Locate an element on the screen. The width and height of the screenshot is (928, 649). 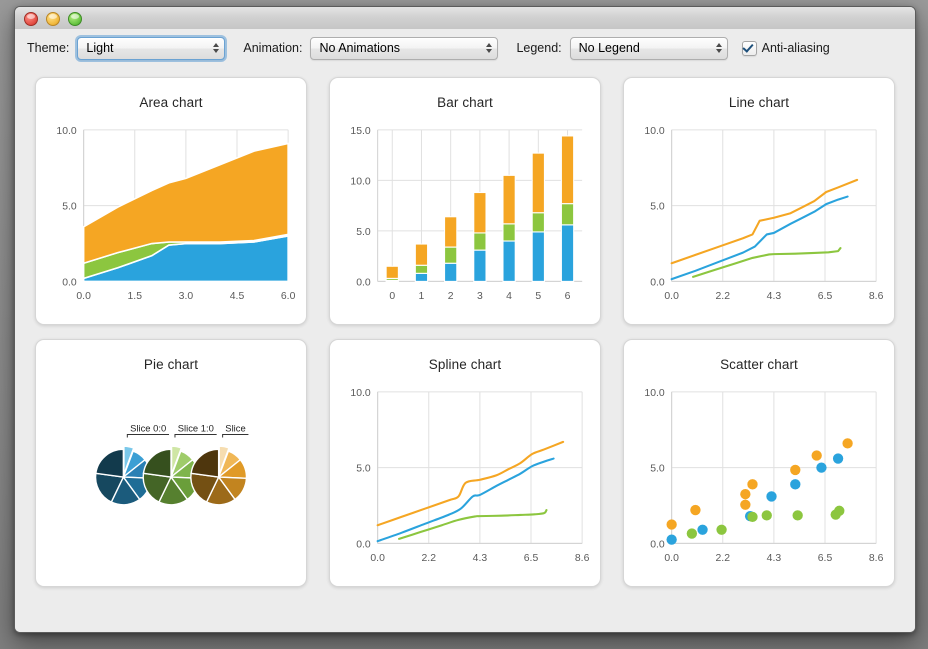
pie-chart-plot: Slice 0:0 Slice 1:0 Slice is located at coordinates (171, 483).